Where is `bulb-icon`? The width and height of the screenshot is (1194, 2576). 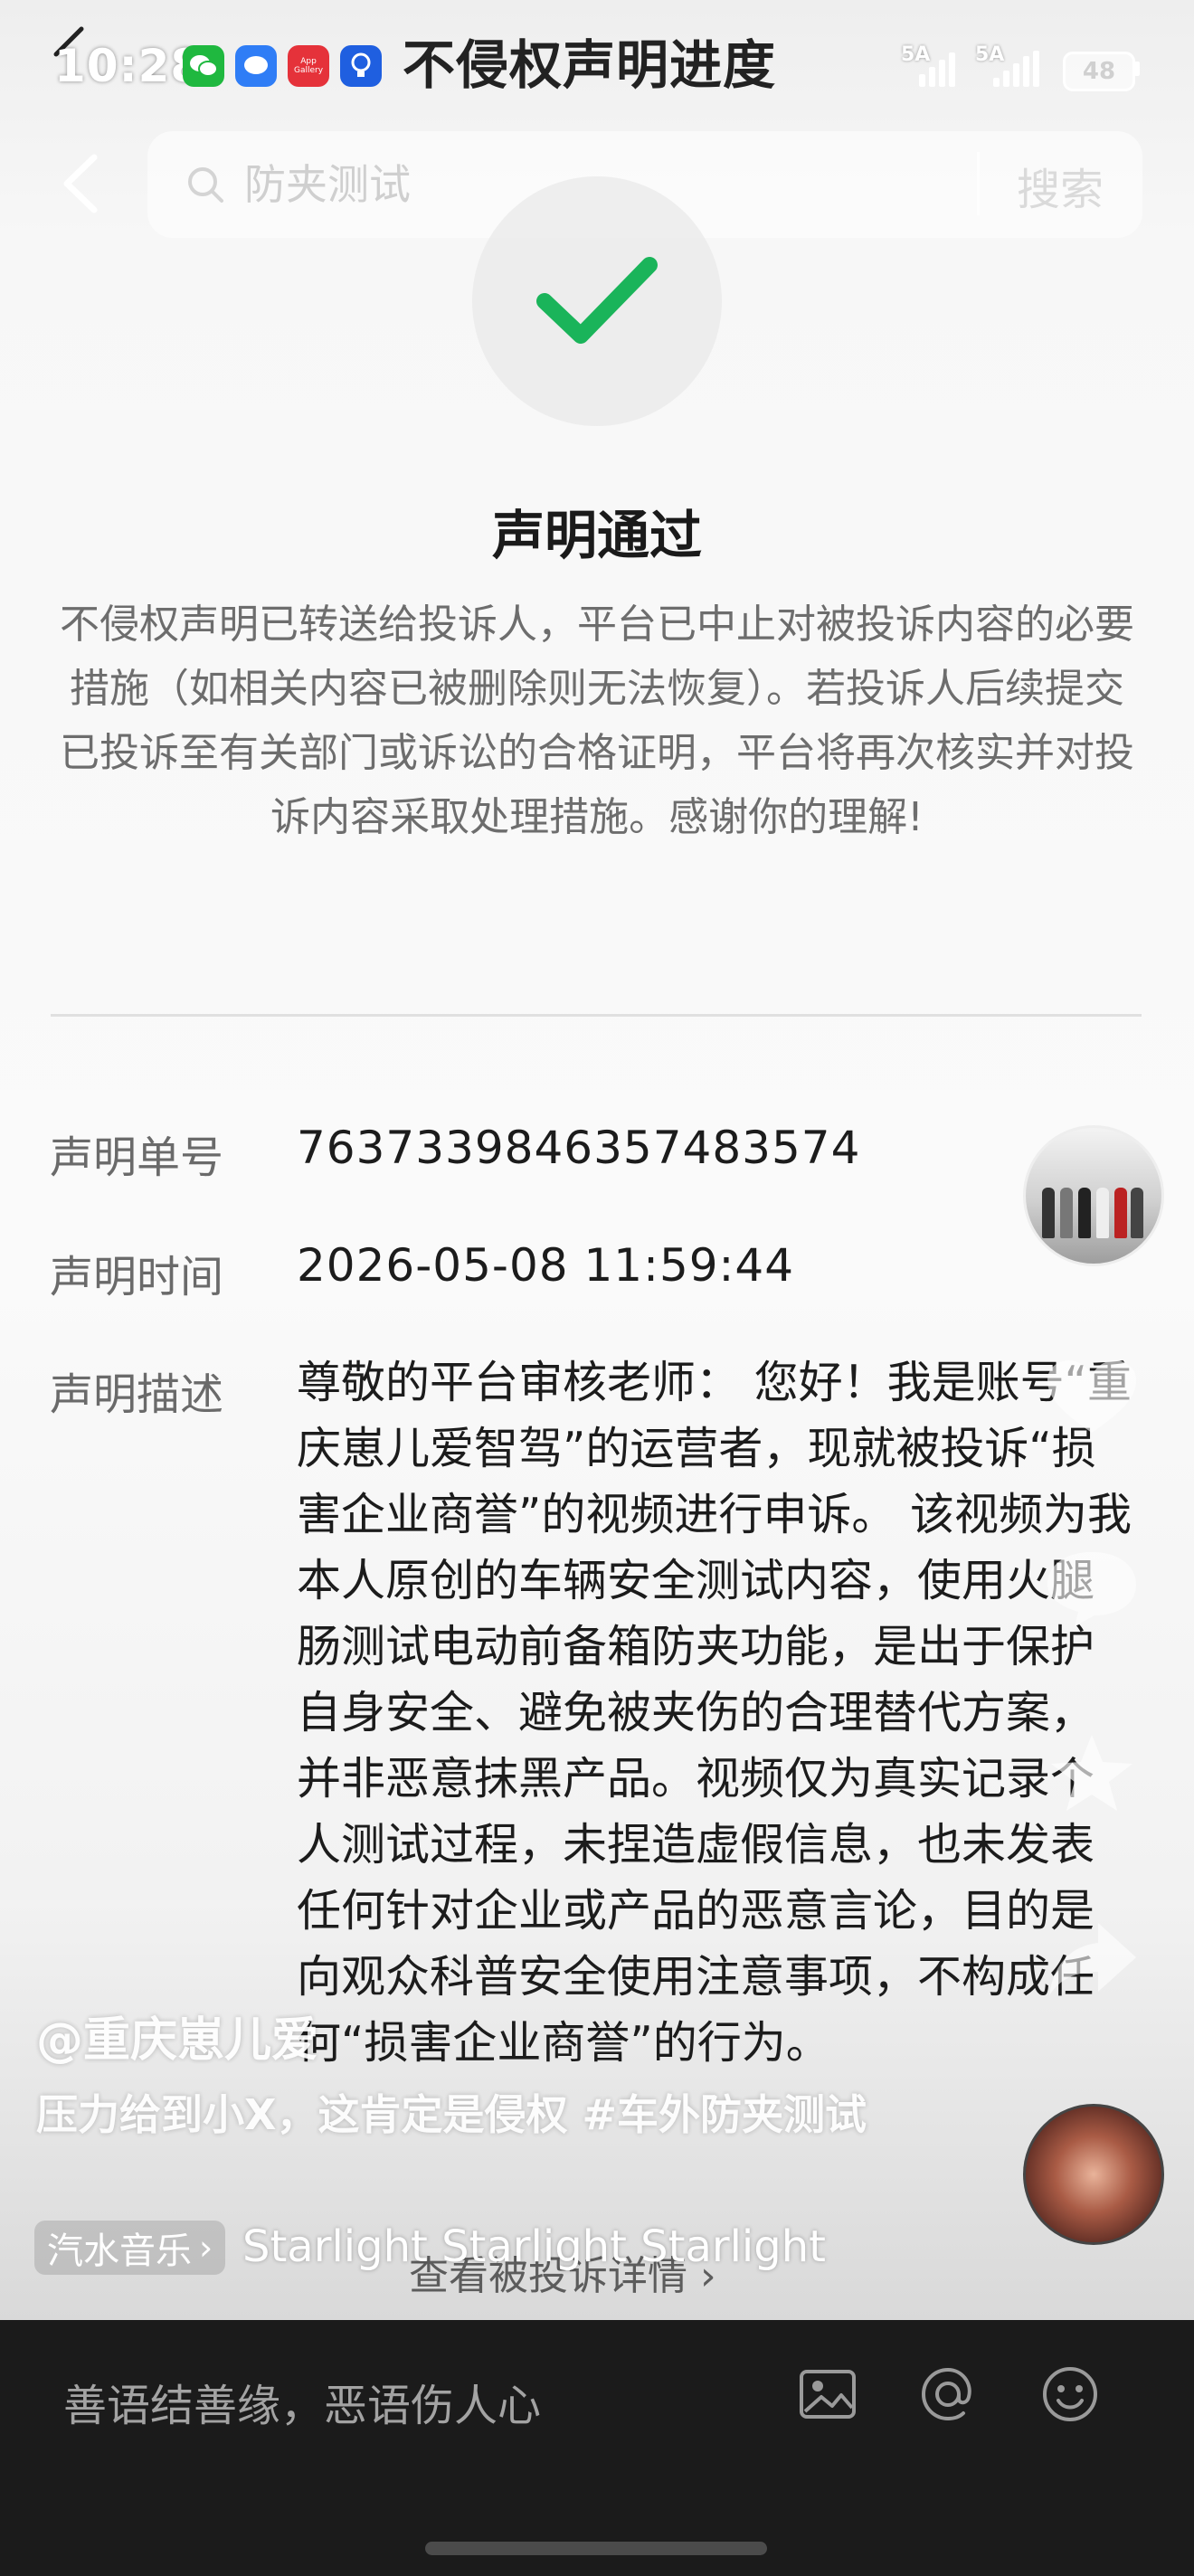 bulb-icon is located at coordinates (361, 66).